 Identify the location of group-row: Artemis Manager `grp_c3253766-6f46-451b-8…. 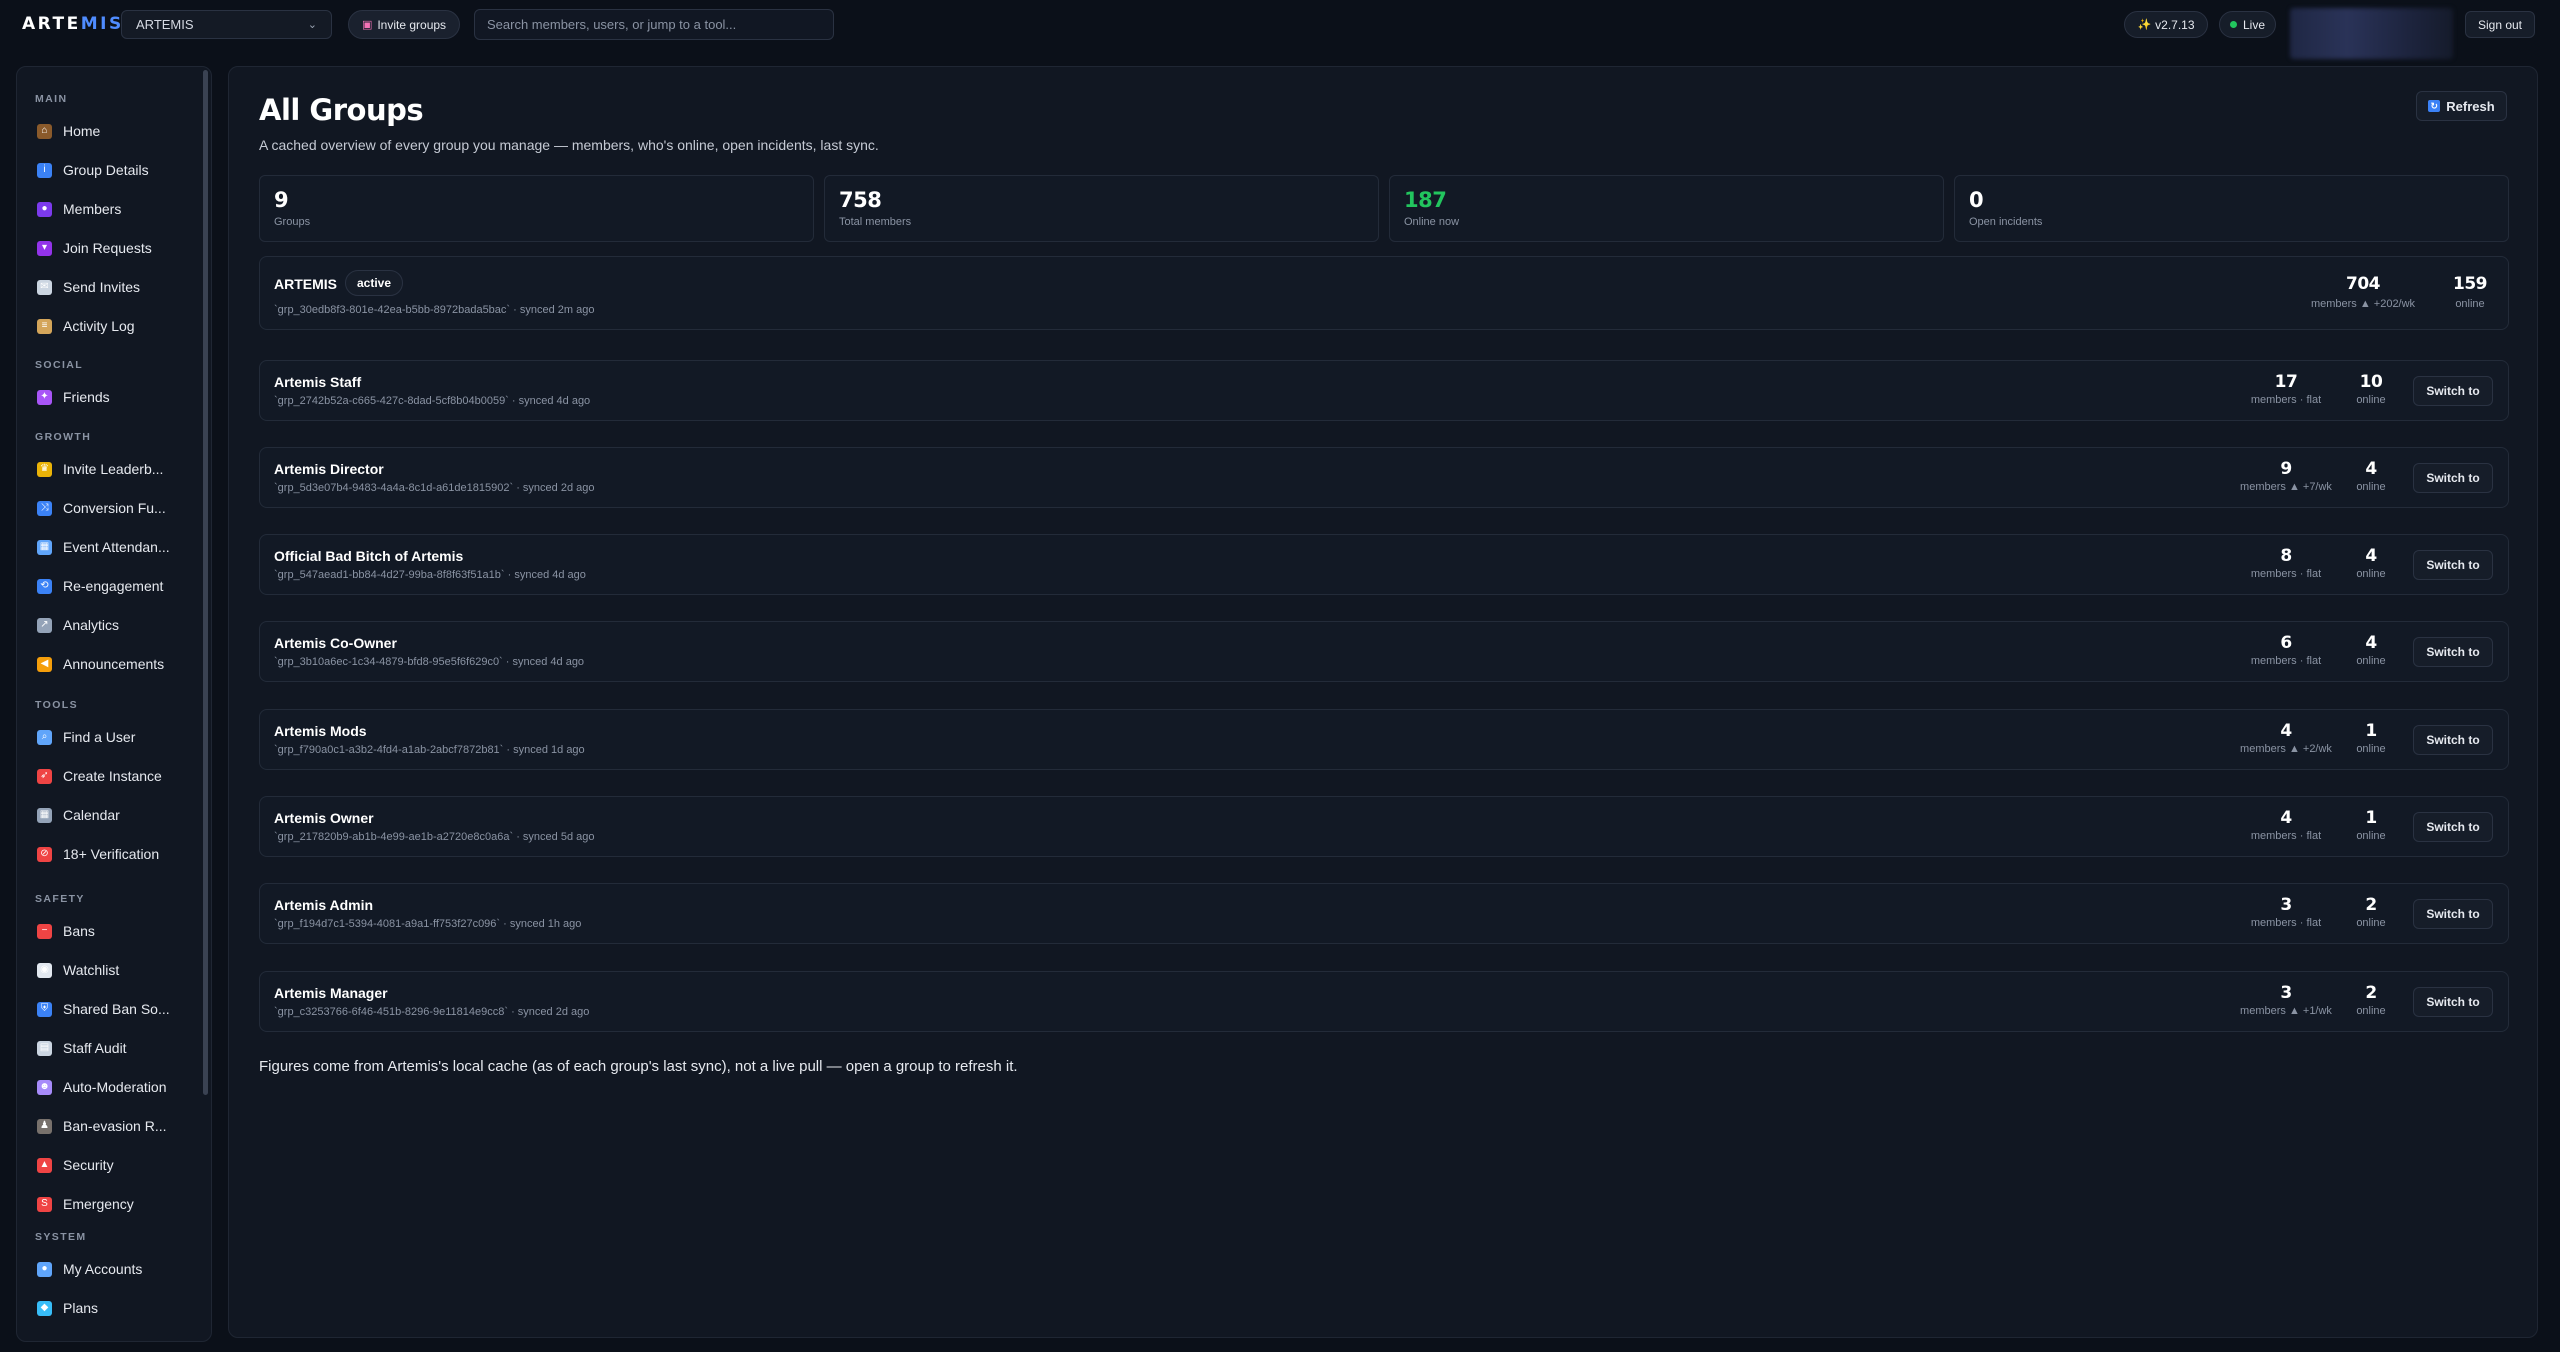
(1384, 1001).